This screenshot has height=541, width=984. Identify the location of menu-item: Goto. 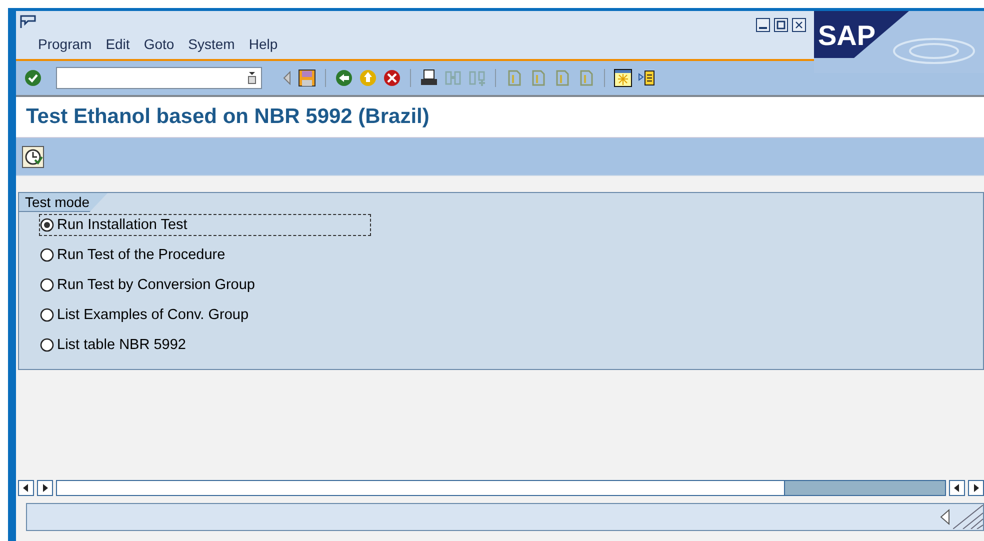
(159, 44).